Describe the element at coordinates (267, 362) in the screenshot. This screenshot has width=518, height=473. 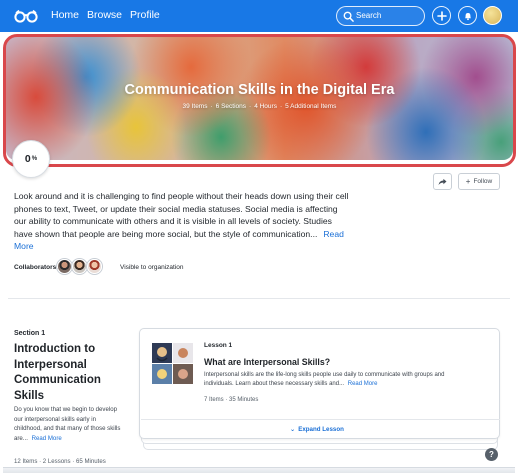
I see `lesson-title: What are Interpersonal Skills?` at that location.